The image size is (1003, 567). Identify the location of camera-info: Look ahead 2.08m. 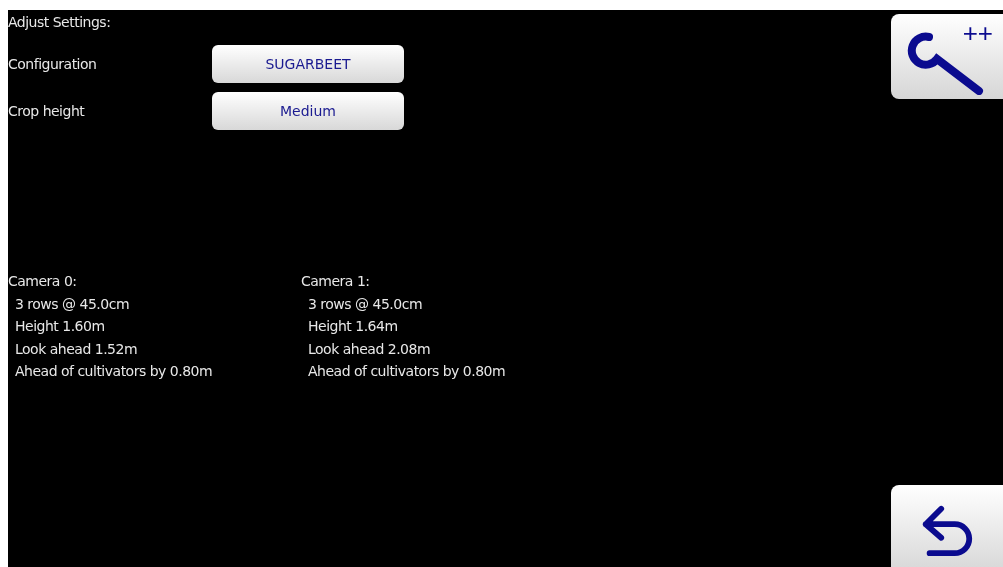
(369, 349).